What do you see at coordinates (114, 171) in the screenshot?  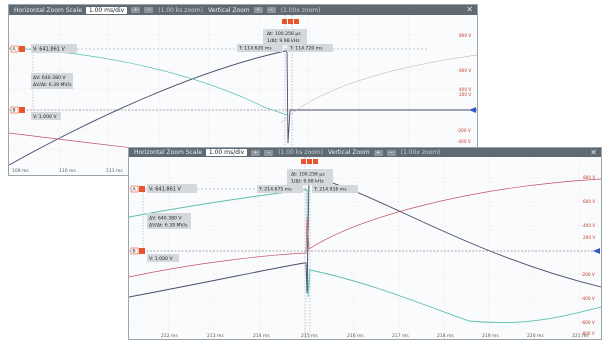 I see `x-tick: 111 ms` at bounding box center [114, 171].